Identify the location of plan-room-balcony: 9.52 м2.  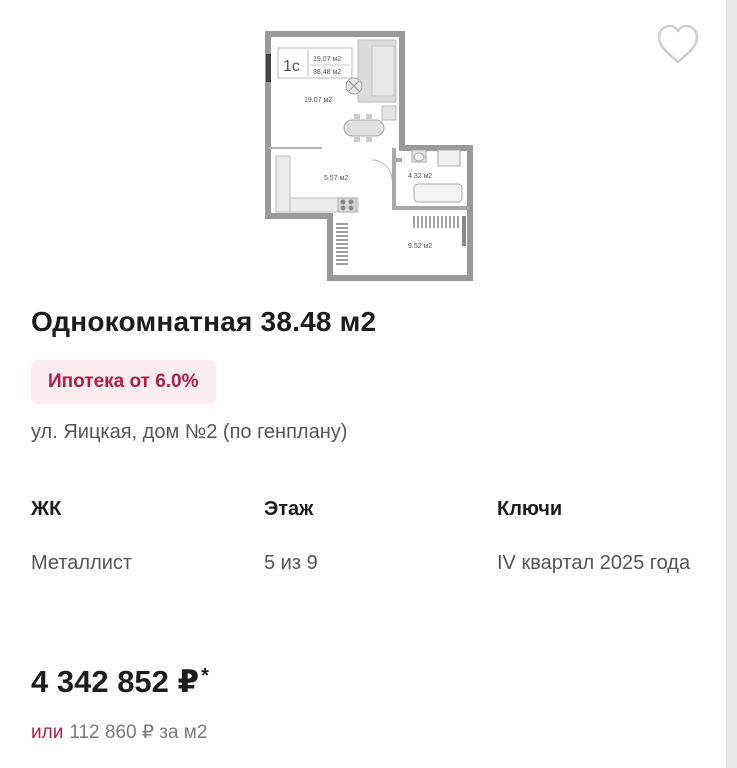
(420, 246).